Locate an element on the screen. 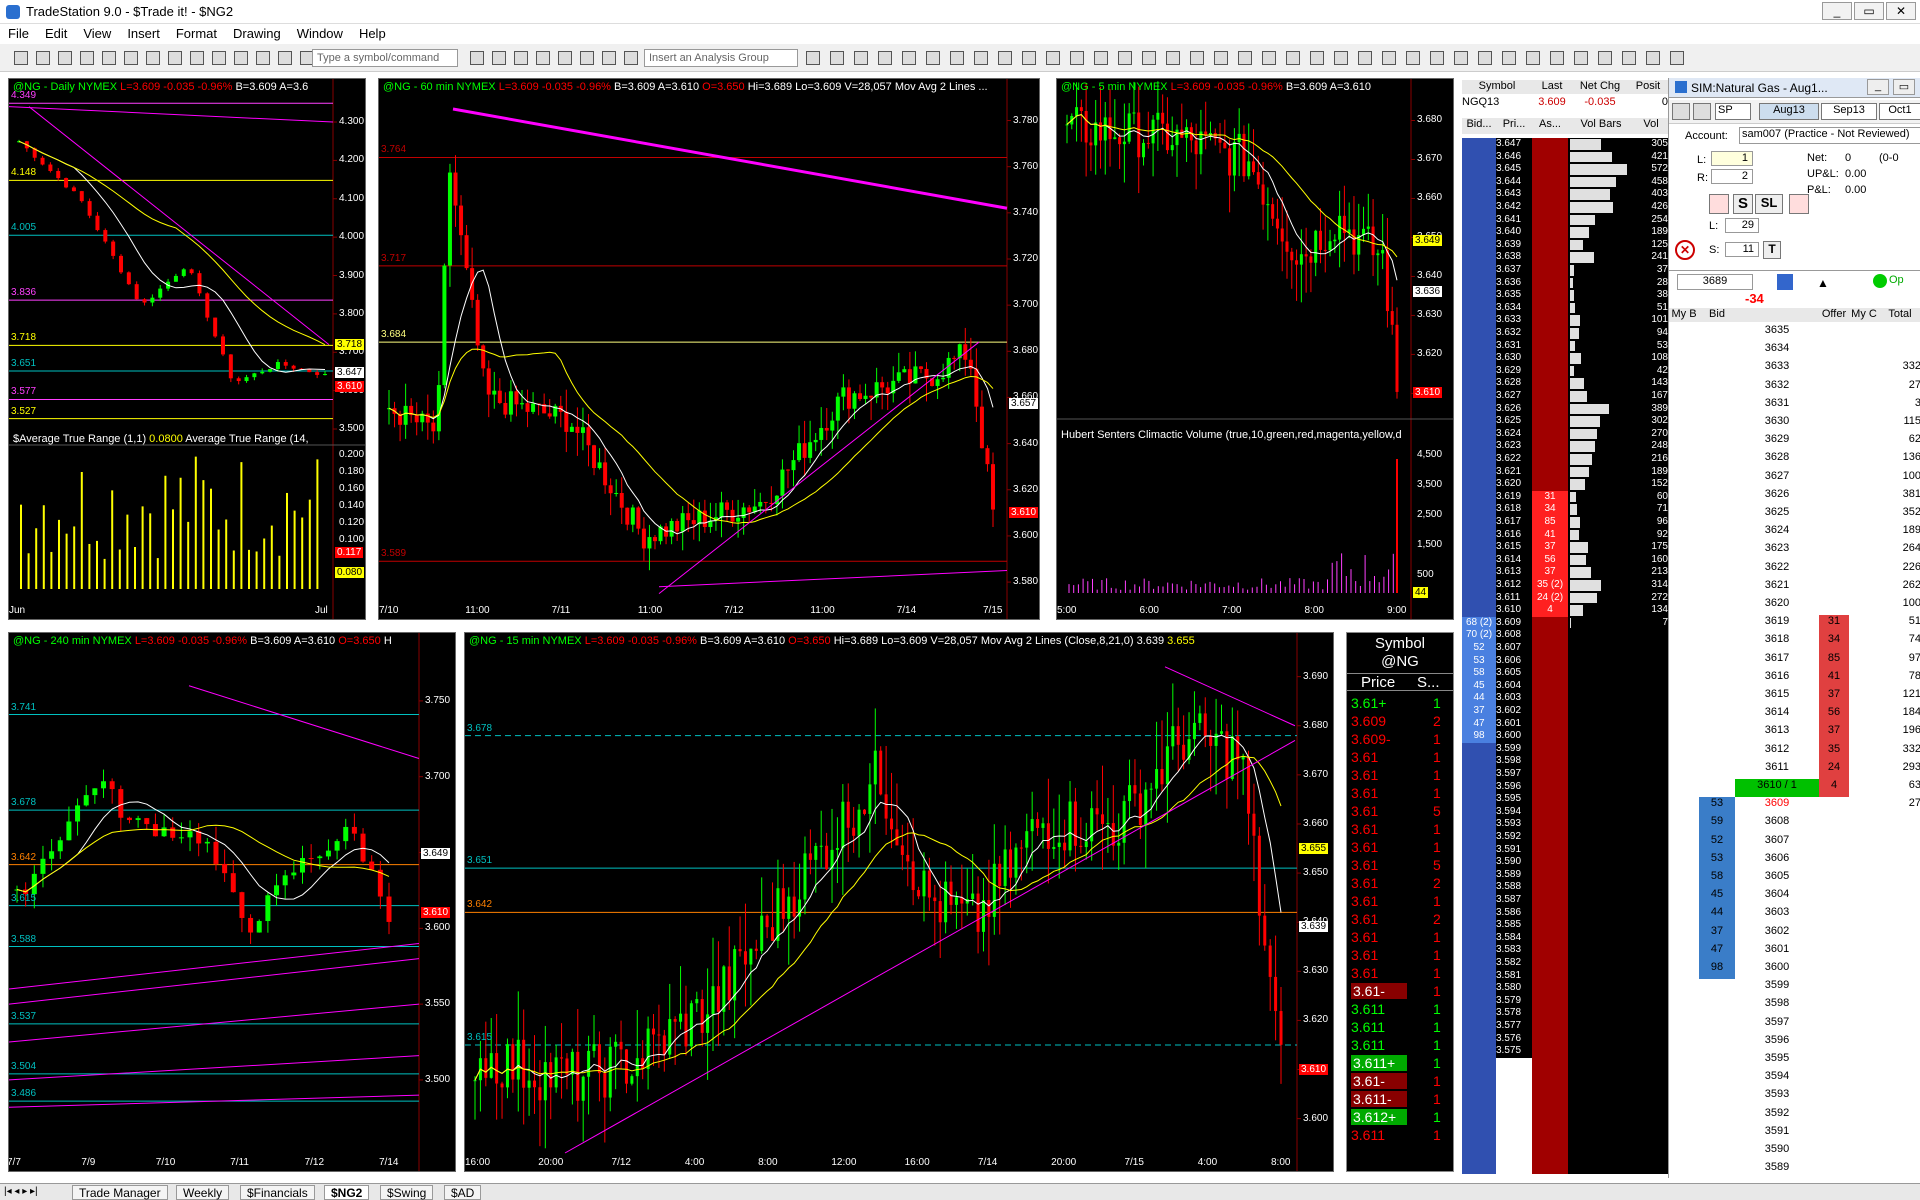 Image resolution: width=1920 pixels, height=1200 pixels. total-volume-cell: 51 is located at coordinates (1899, 624).